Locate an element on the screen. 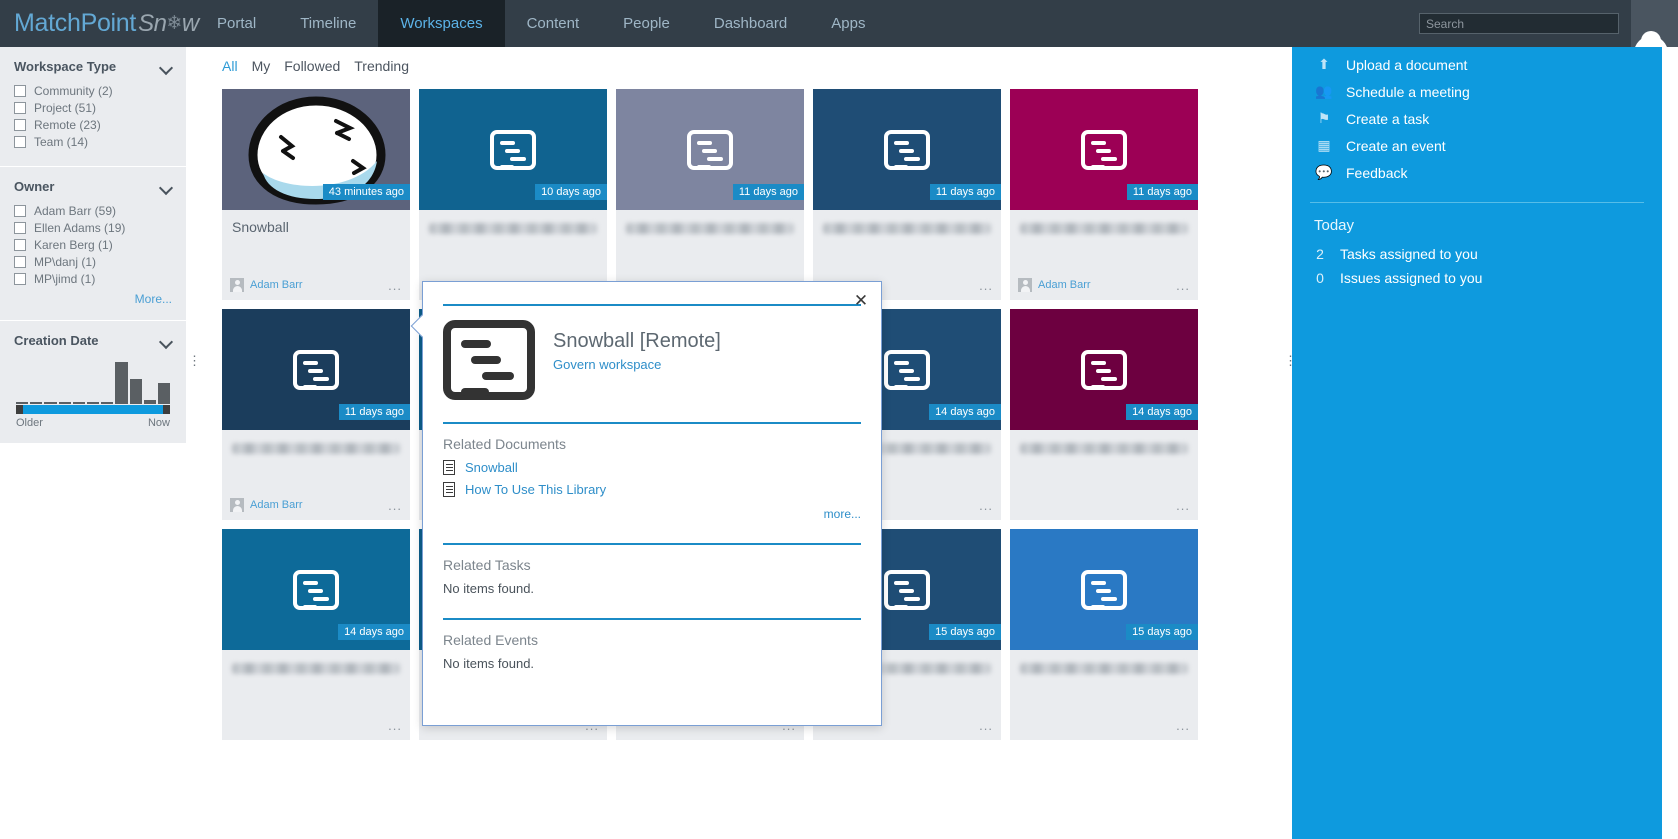 The image size is (1678, 839). tab-all: All is located at coordinates (230, 66).